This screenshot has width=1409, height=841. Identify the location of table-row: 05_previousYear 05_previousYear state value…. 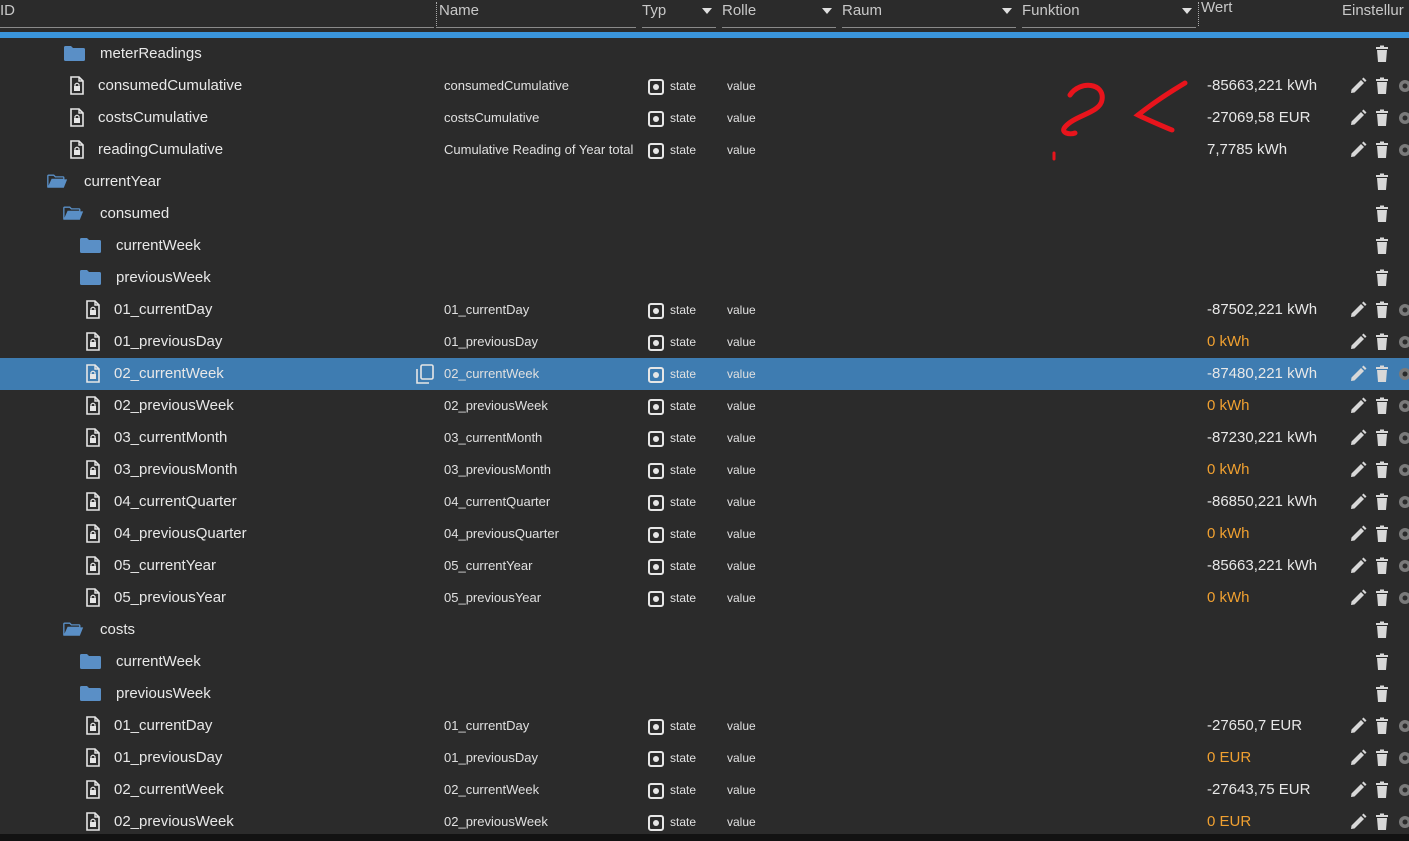
(704, 598).